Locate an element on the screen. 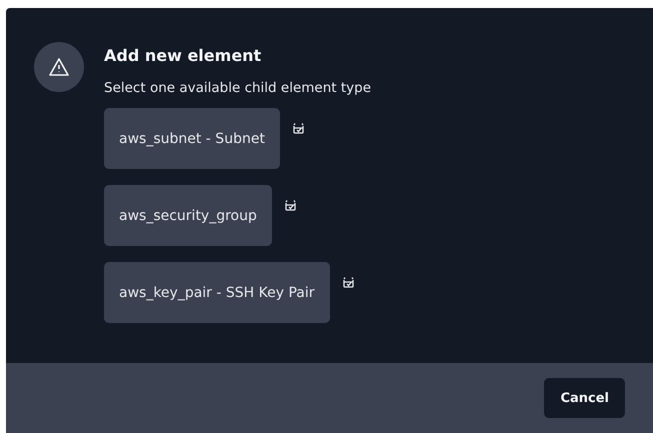  element-type-option: aws_security_group is located at coordinates (188, 215).